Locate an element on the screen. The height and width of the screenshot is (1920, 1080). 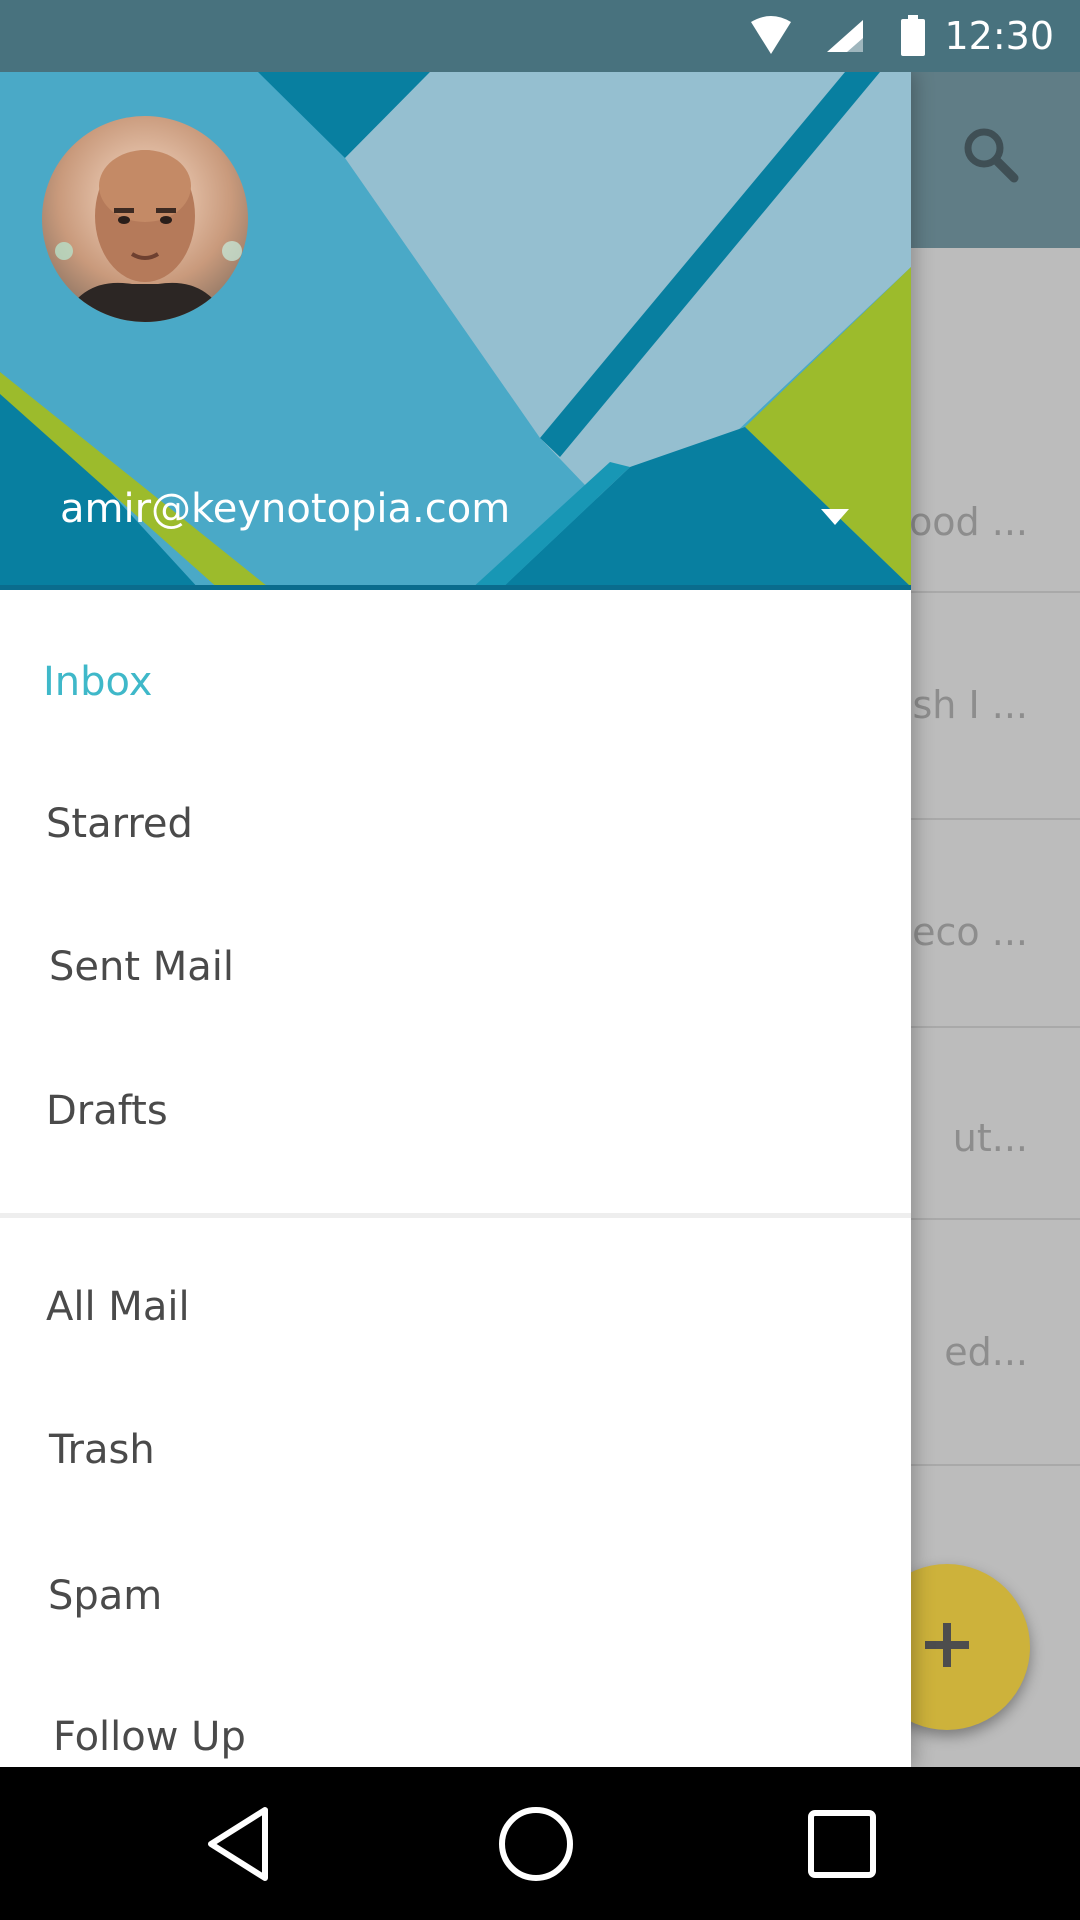
wifi-icon is located at coordinates (771, 36).